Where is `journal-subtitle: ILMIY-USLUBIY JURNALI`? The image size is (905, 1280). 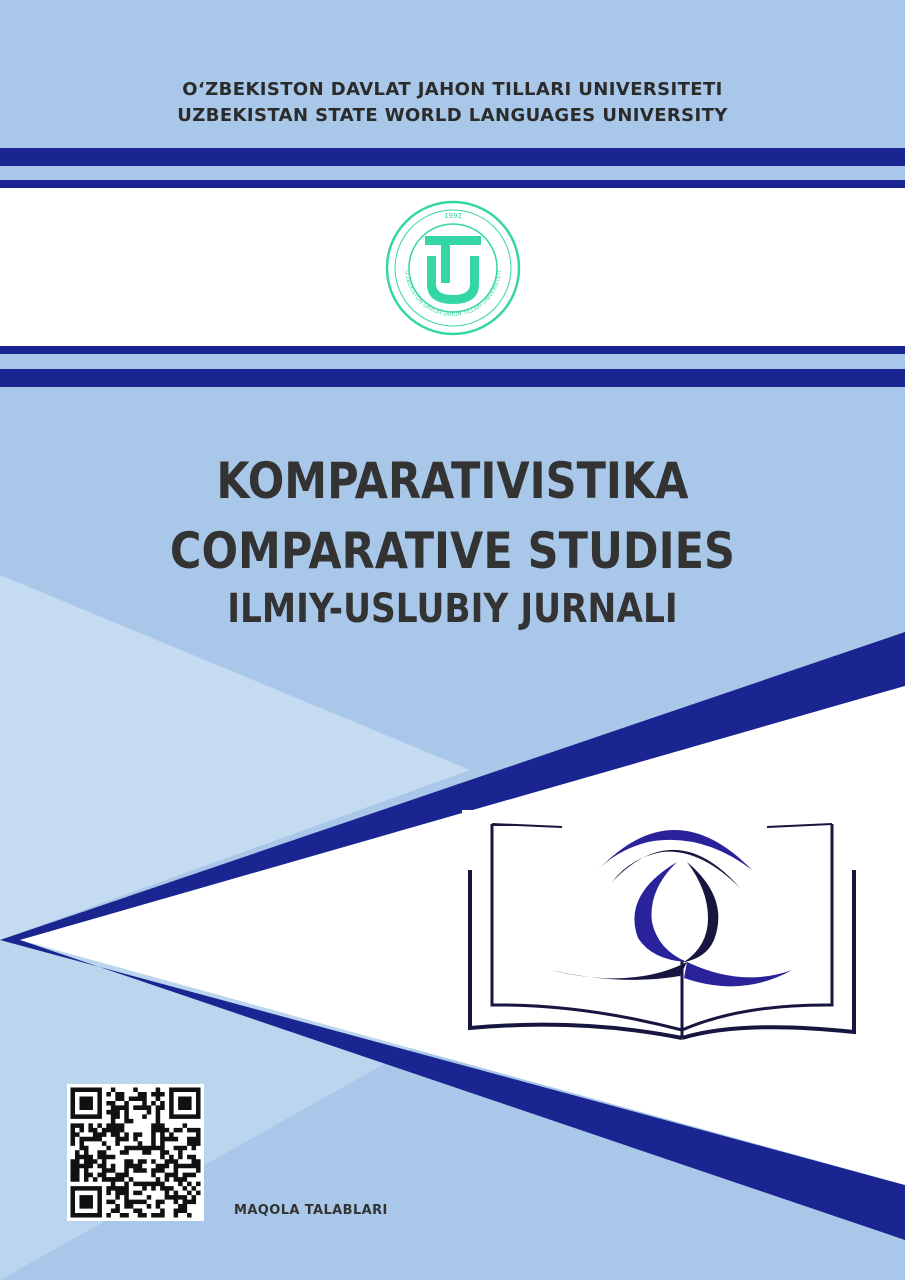 journal-subtitle: ILMIY-USLUBIY JURNALI is located at coordinates (452, 609).